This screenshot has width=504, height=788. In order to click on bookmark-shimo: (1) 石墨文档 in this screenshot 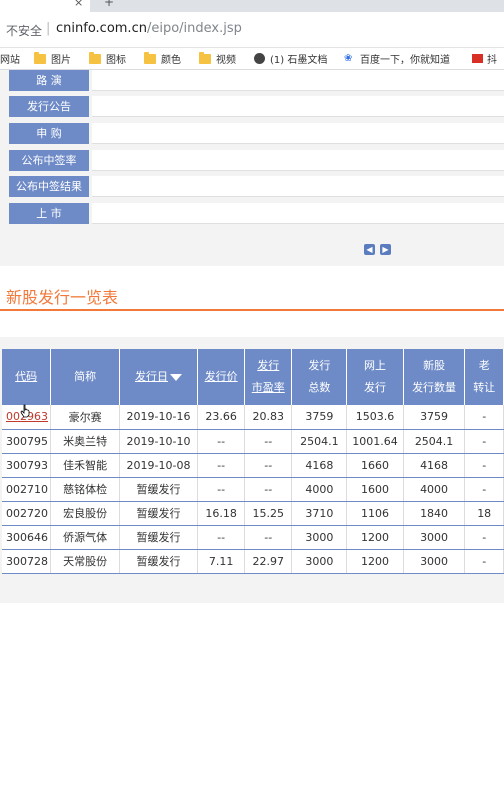, I will do `click(290, 58)`.